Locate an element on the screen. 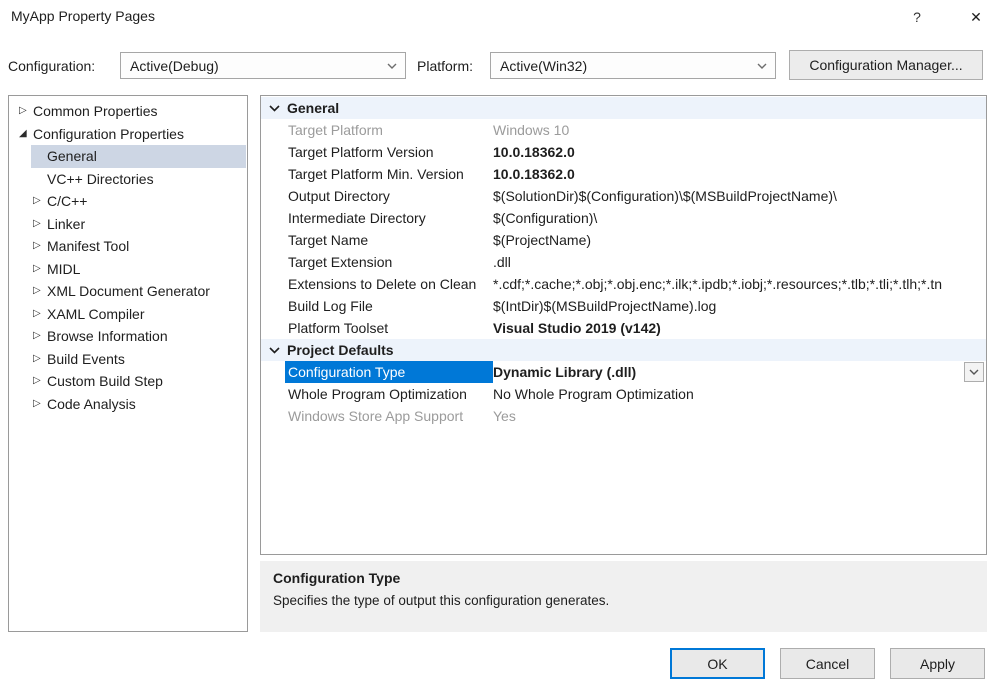 The image size is (999, 687). sidebar-item-common-properties: ▷ Common Properties is located at coordinates (128, 111).